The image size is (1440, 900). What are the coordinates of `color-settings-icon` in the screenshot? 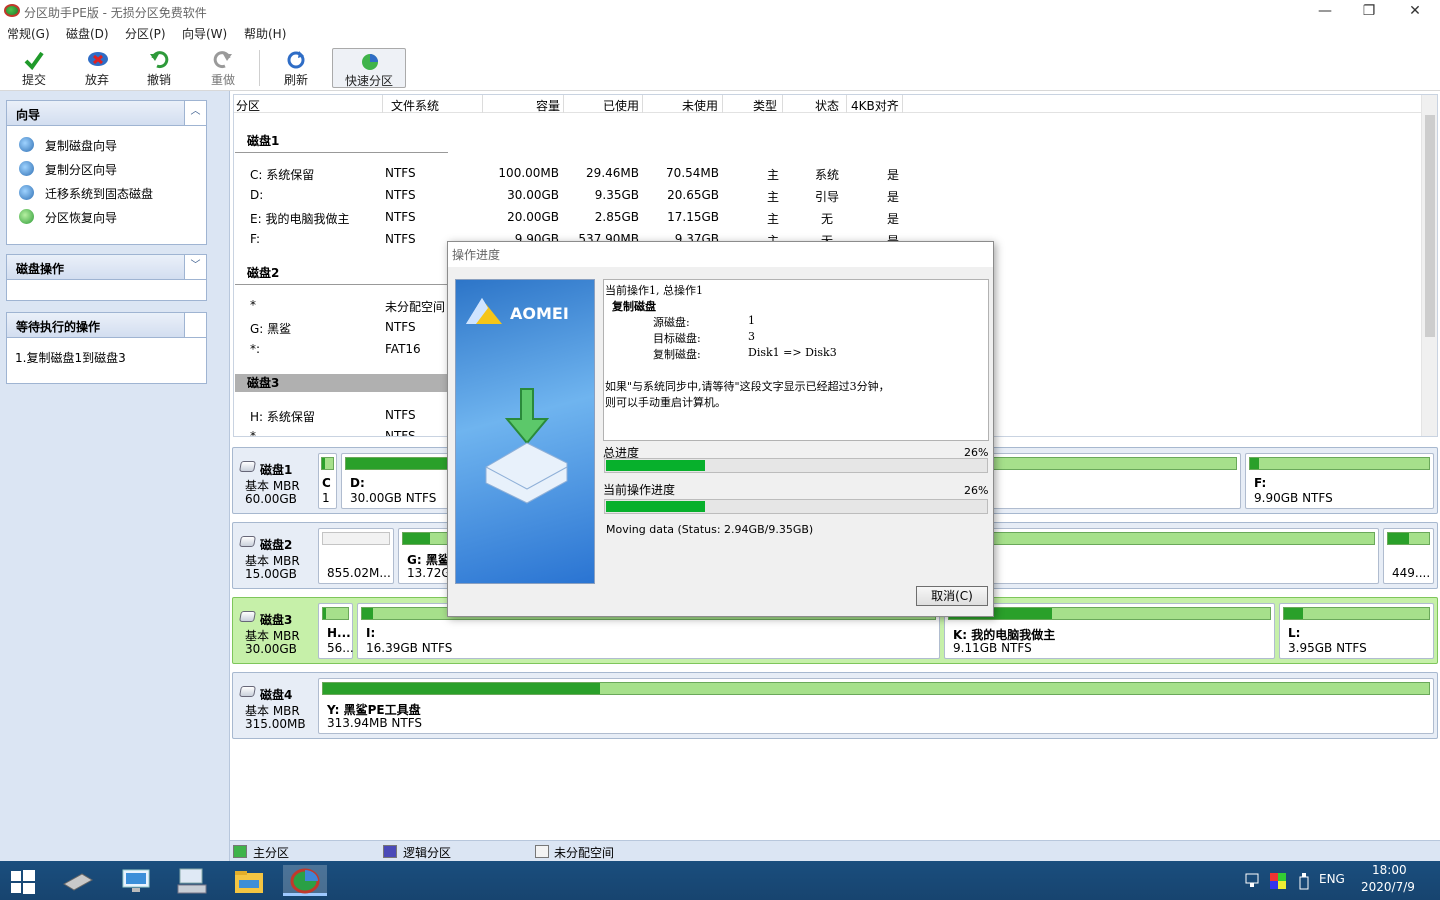 It's located at (1278, 881).